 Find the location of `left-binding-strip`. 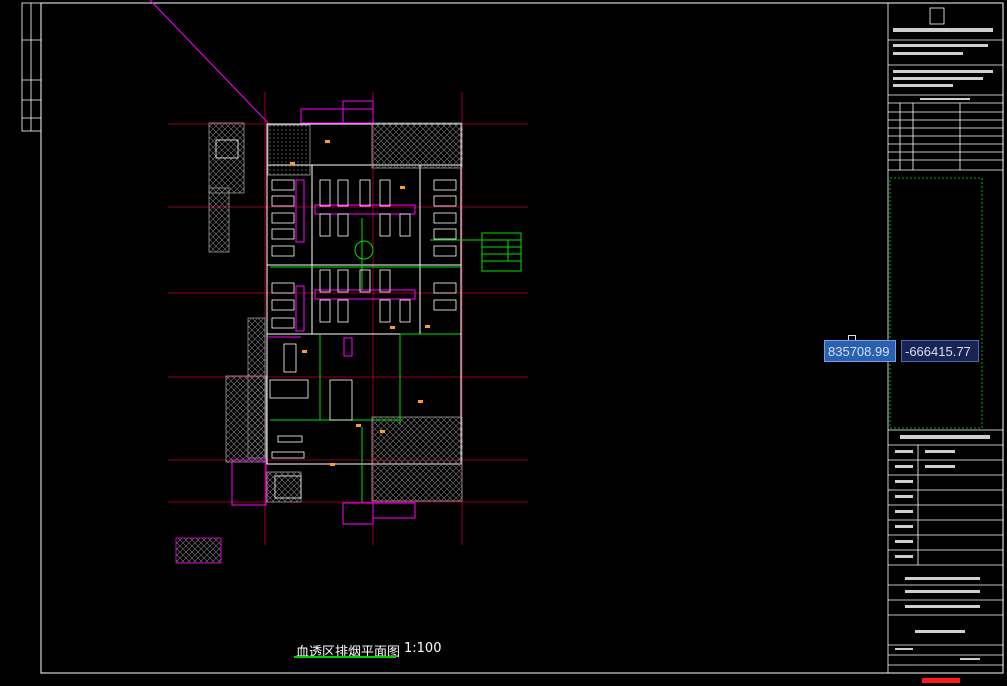

left-binding-strip is located at coordinates (31, 67).